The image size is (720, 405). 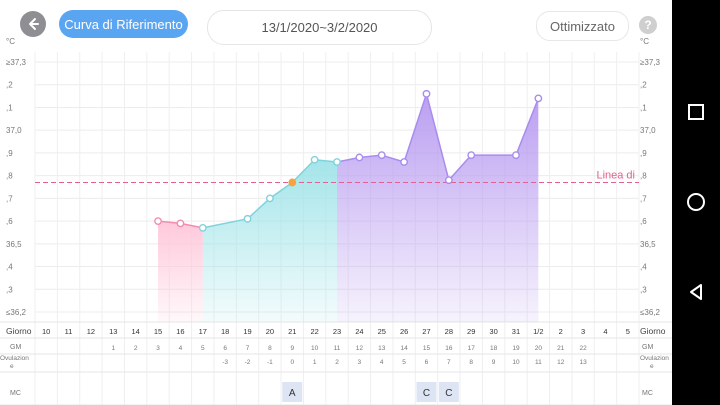 I want to click on day-label: 19, so click(x=247, y=331).